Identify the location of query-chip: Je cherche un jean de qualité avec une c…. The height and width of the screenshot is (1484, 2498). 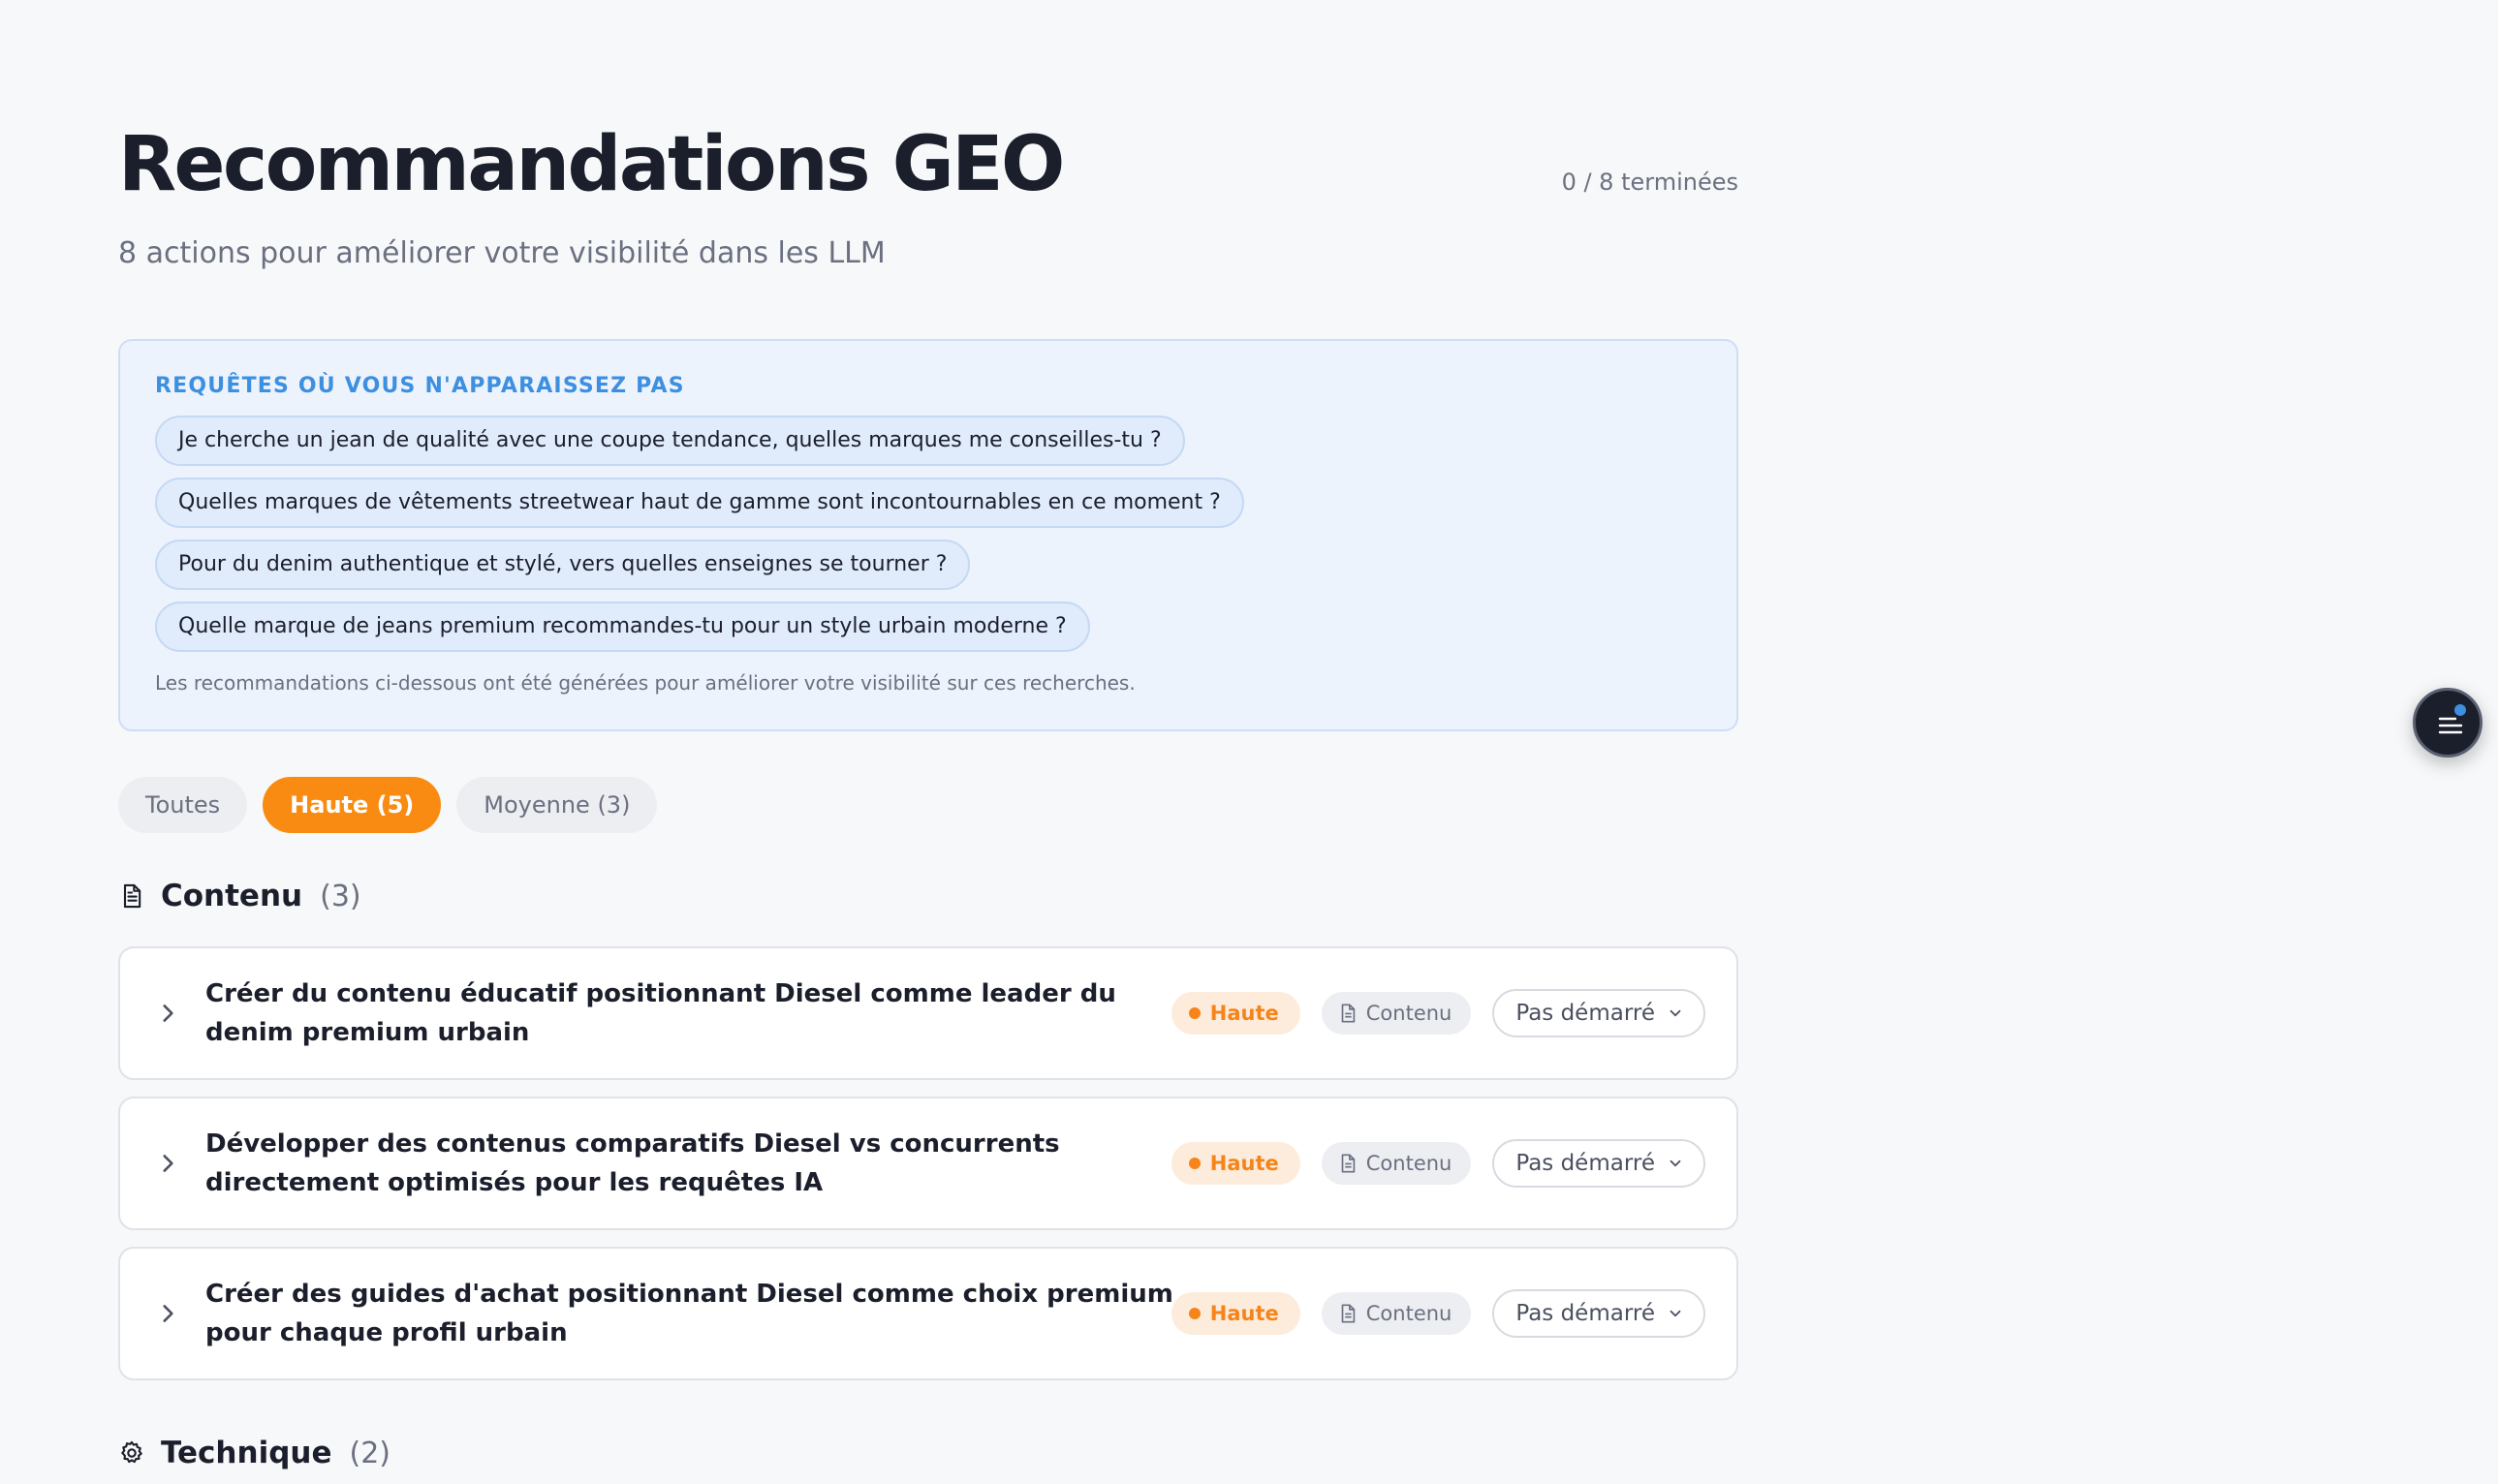
(670, 441).